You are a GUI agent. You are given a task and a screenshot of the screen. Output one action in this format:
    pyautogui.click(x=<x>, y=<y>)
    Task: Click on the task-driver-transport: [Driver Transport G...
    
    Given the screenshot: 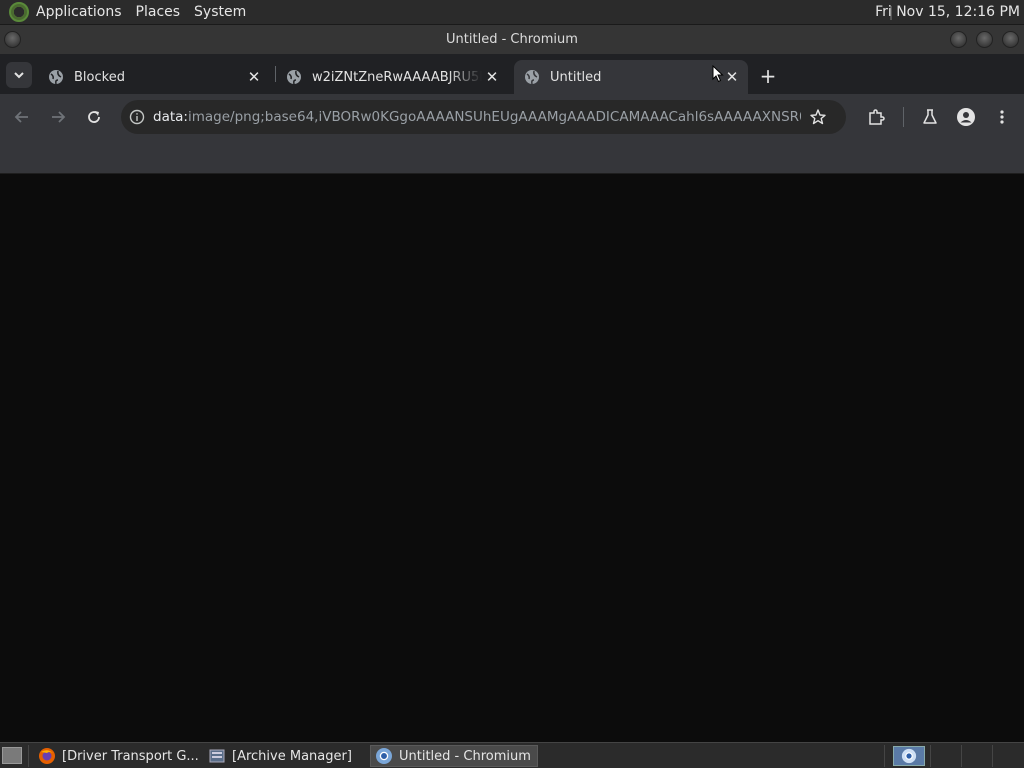 What is the action you would take?
    pyautogui.click(x=117, y=756)
    